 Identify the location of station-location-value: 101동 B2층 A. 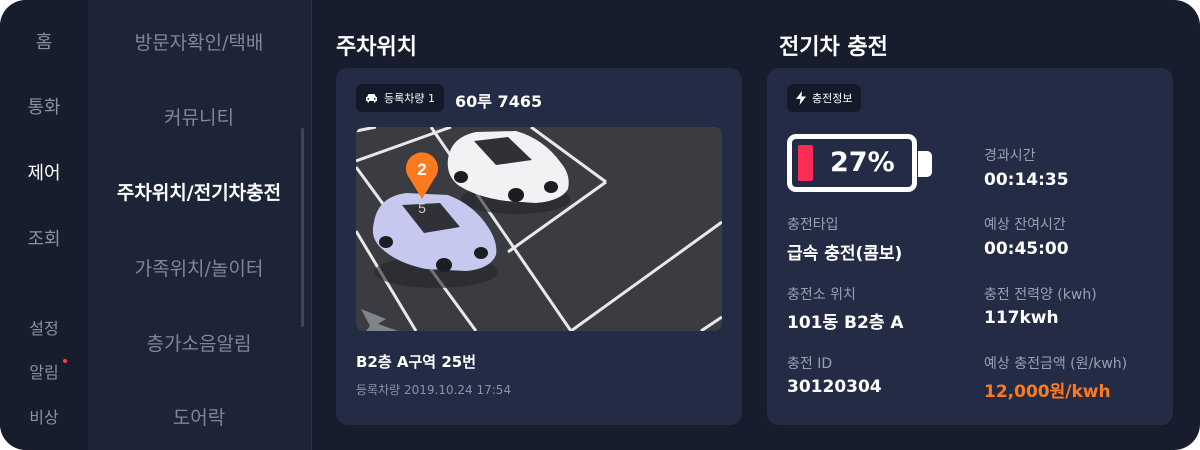
(845, 323).